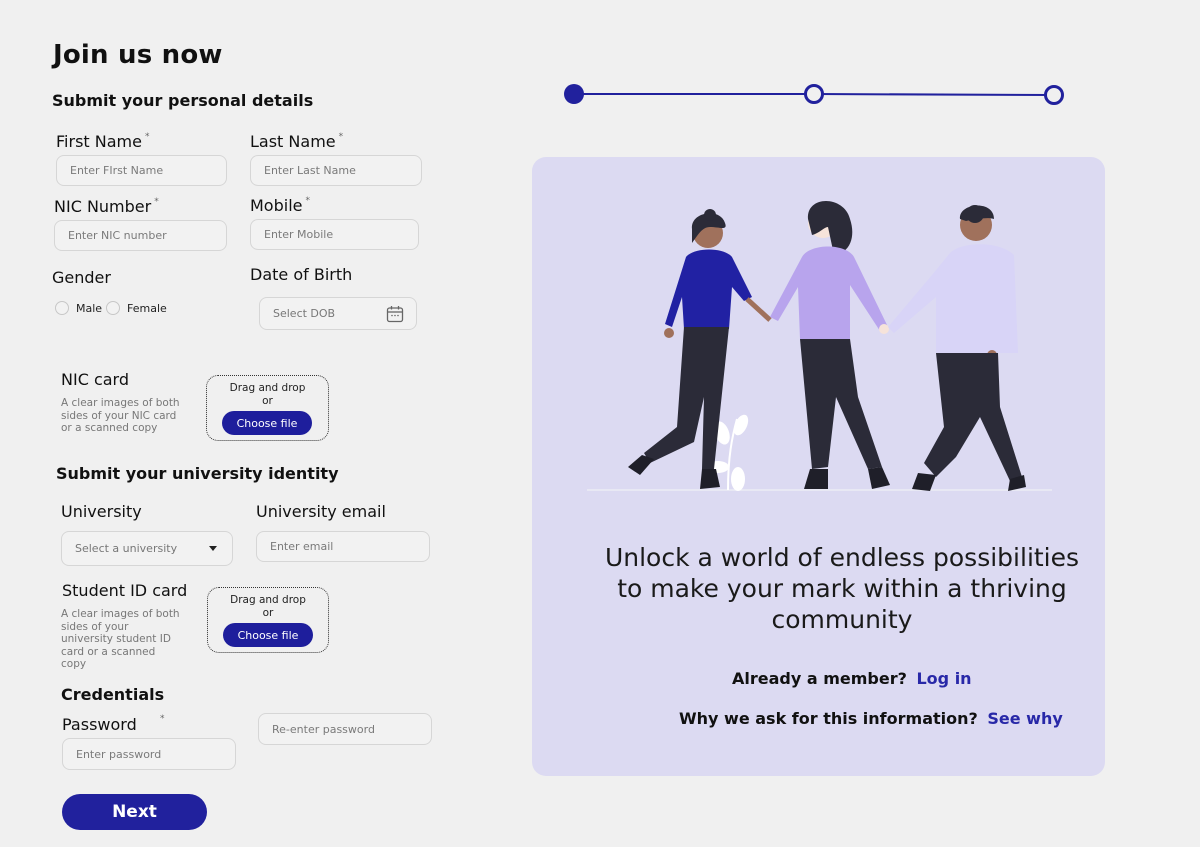 The height and width of the screenshot is (847, 1200). I want to click on chevron-down-icon, so click(213, 548).